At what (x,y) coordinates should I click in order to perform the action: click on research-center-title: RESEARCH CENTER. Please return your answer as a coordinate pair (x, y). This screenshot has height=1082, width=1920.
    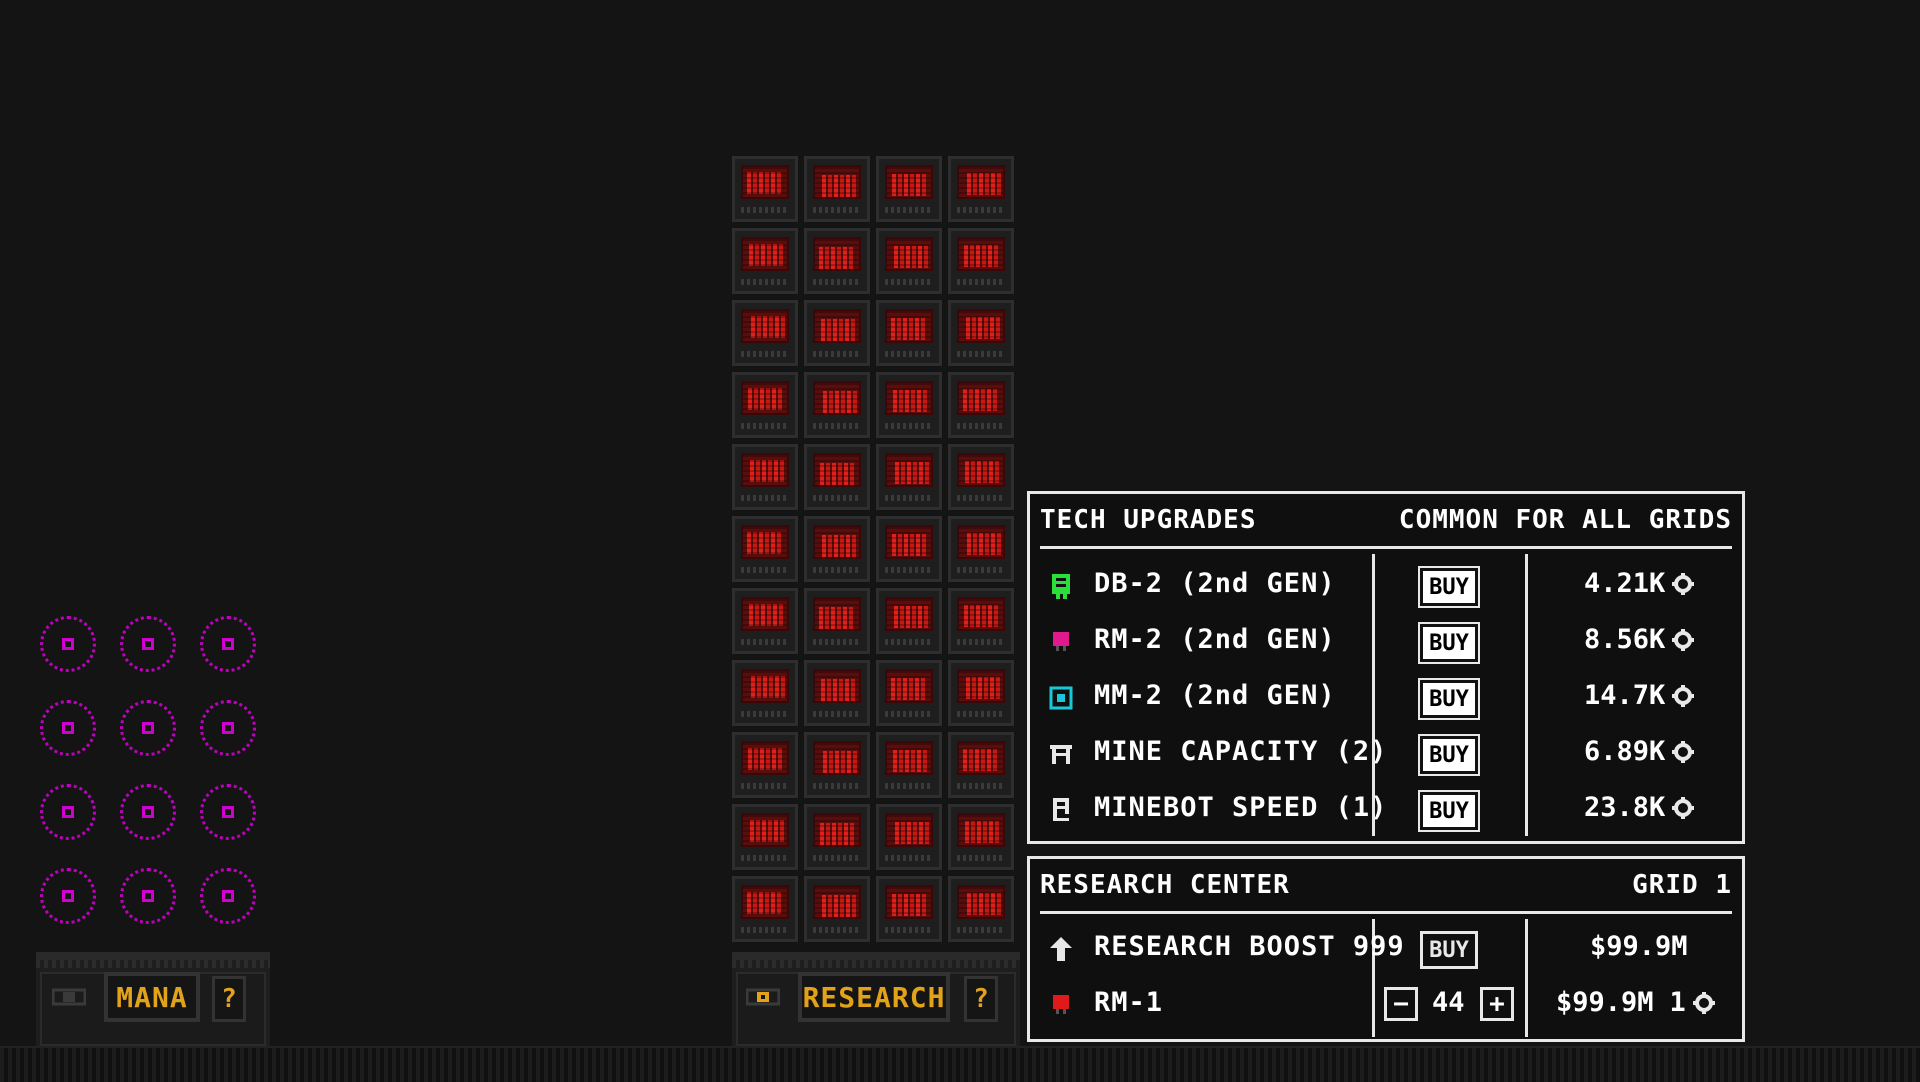
    Looking at the image, I should click on (1165, 885).